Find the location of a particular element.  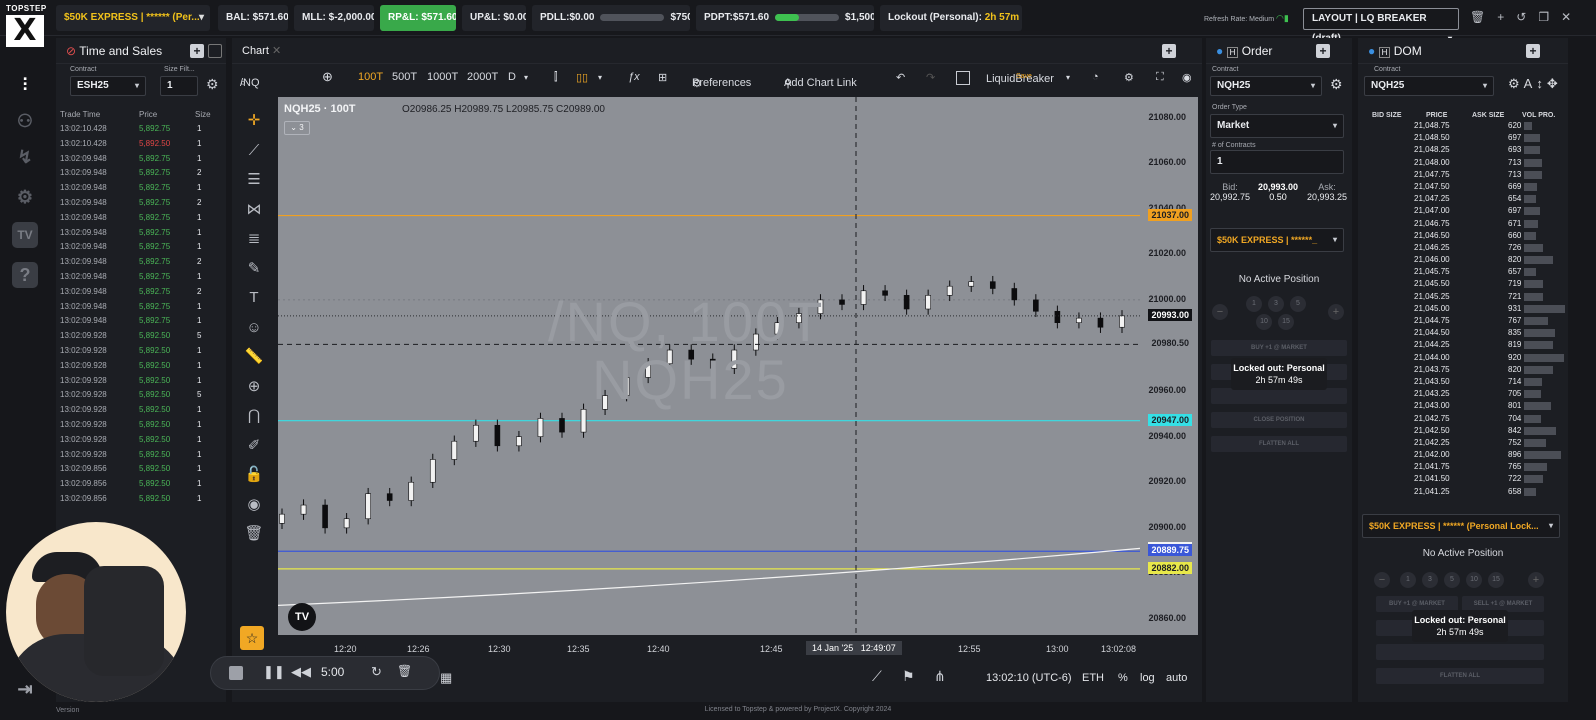

dom-row: 21,042.75 704 is located at coordinates (1470, 419).